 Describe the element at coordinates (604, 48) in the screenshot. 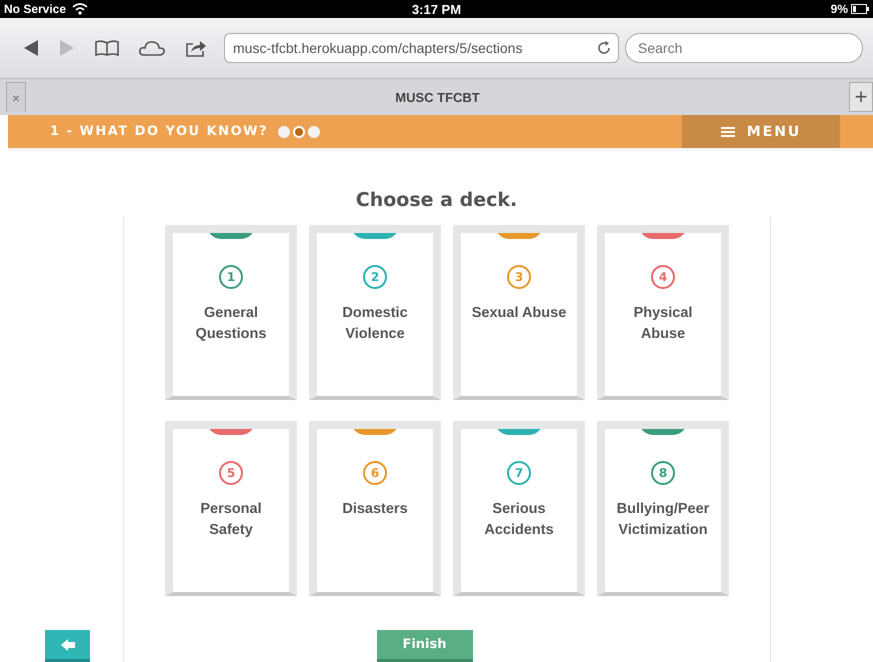

I see `reload-icon` at that location.